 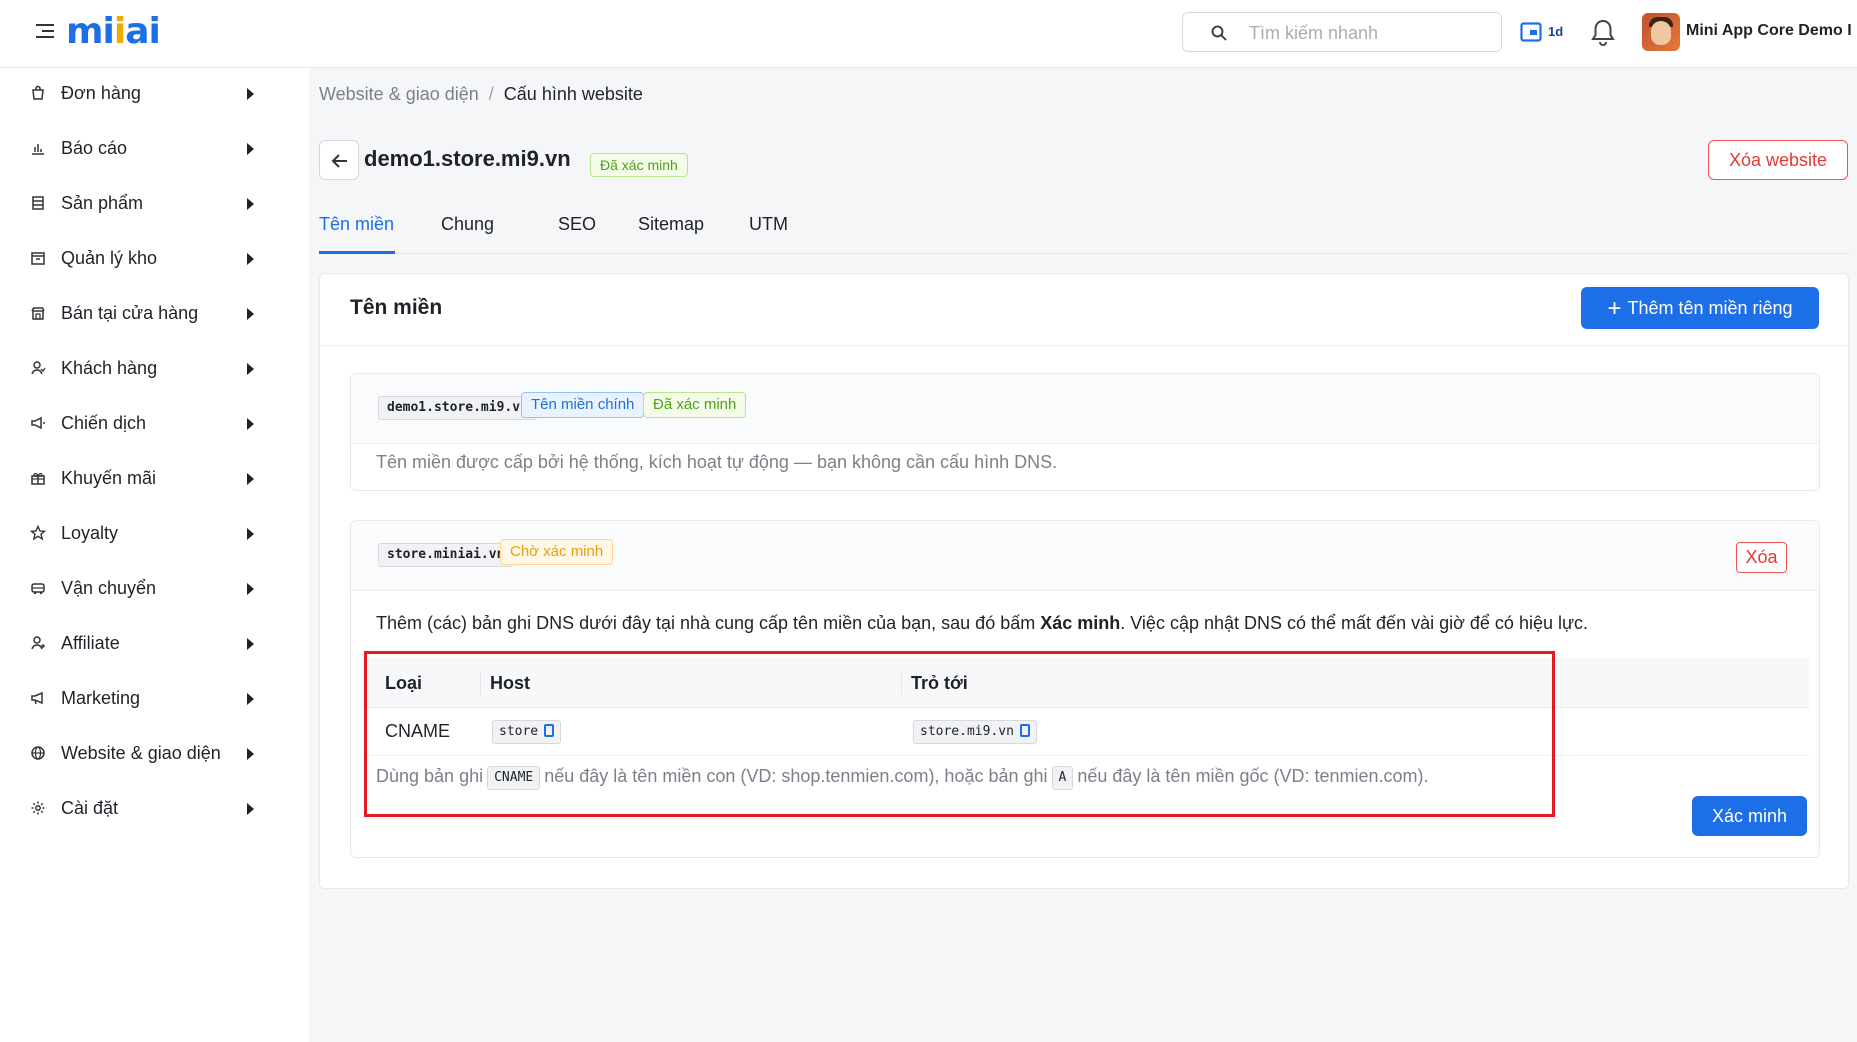 I want to click on custom-domain-code: store.miniai.vn, so click(x=446, y=555).